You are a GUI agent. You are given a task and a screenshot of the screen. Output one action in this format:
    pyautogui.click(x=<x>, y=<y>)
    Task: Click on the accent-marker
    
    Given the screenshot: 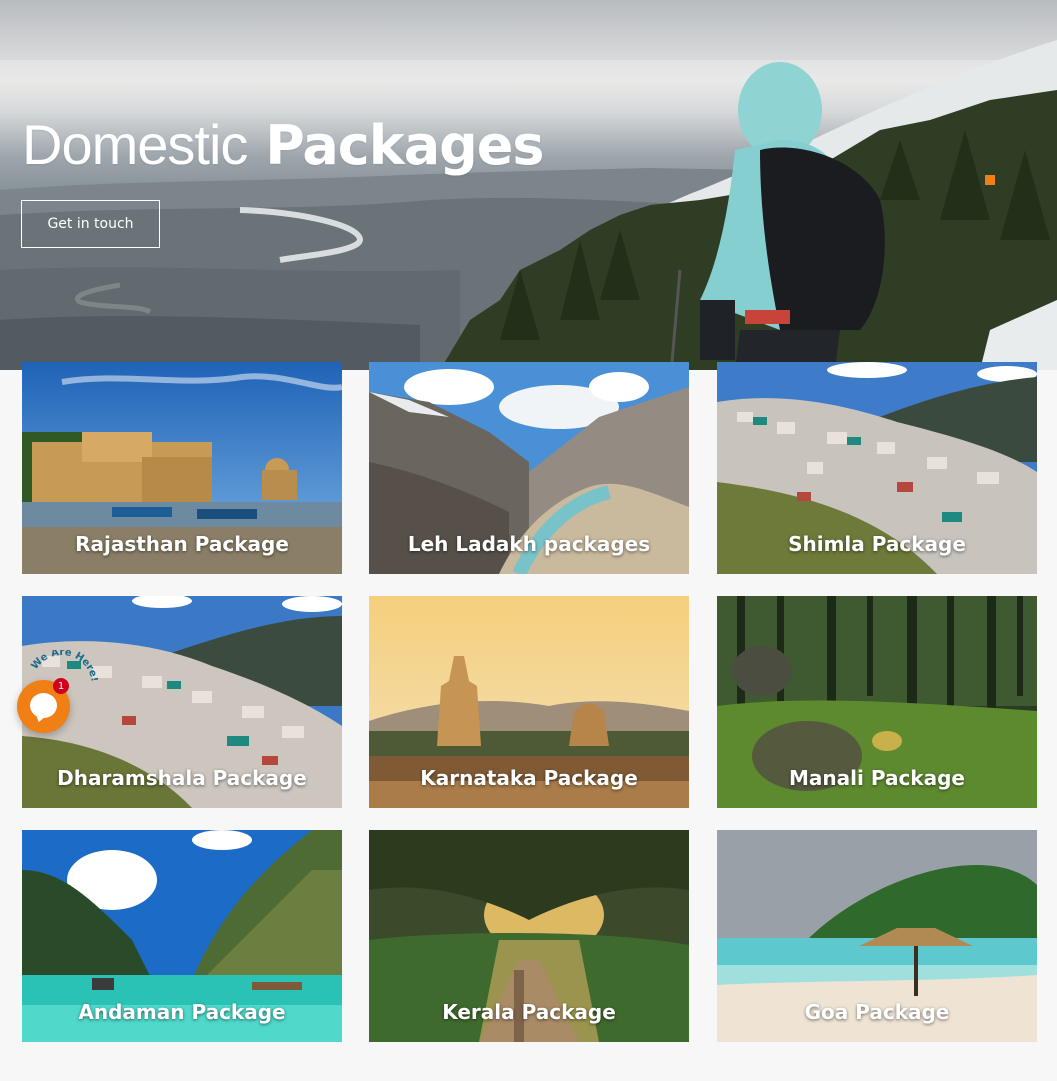 What is the action you would take?
    pyautogui.click(x=990, y=180)
    